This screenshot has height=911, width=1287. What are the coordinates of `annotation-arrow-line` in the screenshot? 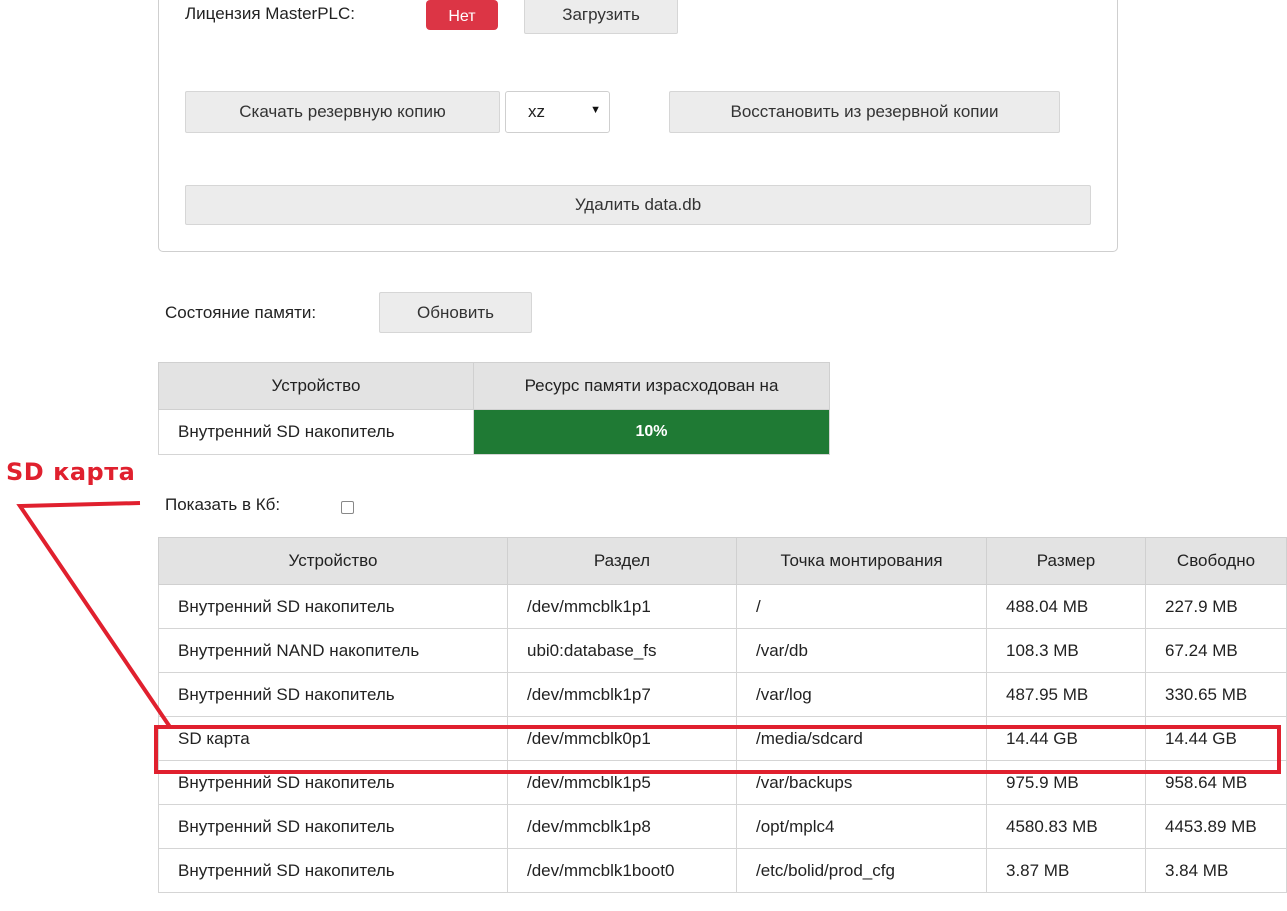 It's located at (94, 615).